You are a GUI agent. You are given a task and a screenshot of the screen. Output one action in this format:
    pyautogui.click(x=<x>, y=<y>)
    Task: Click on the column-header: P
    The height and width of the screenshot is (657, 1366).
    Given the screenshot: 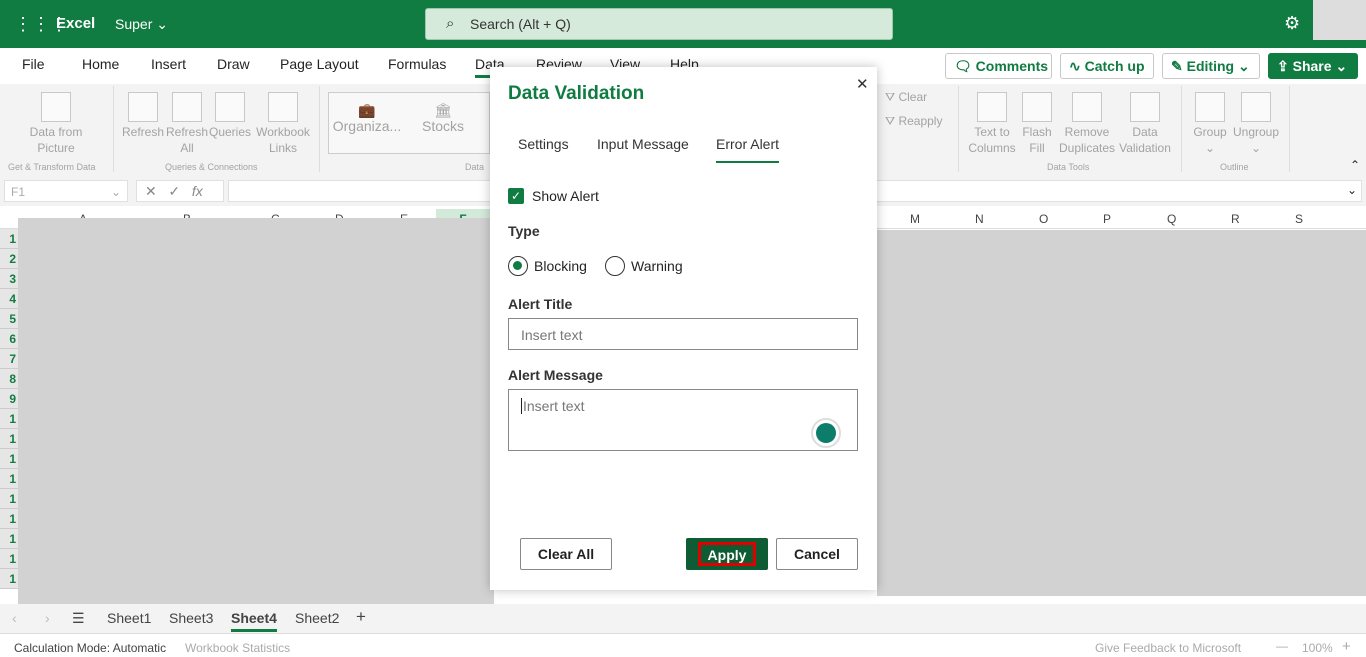 What is the action you would take?
    pyautogui.click(x=1107, y=219)
    